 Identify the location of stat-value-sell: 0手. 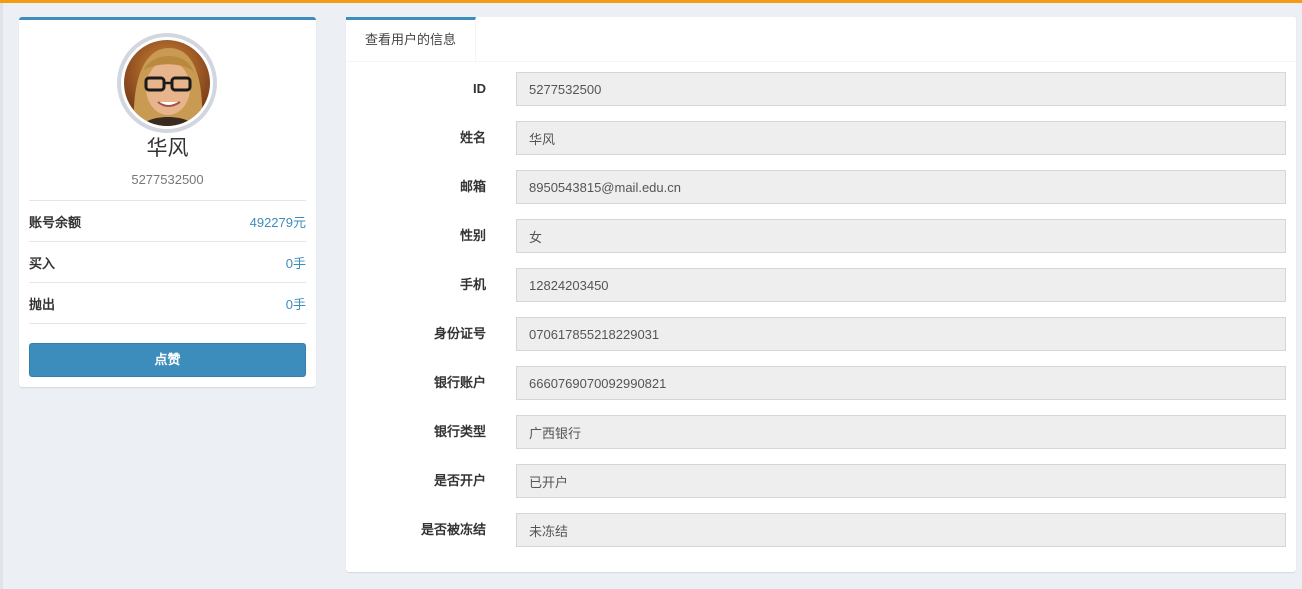
(296, 303).